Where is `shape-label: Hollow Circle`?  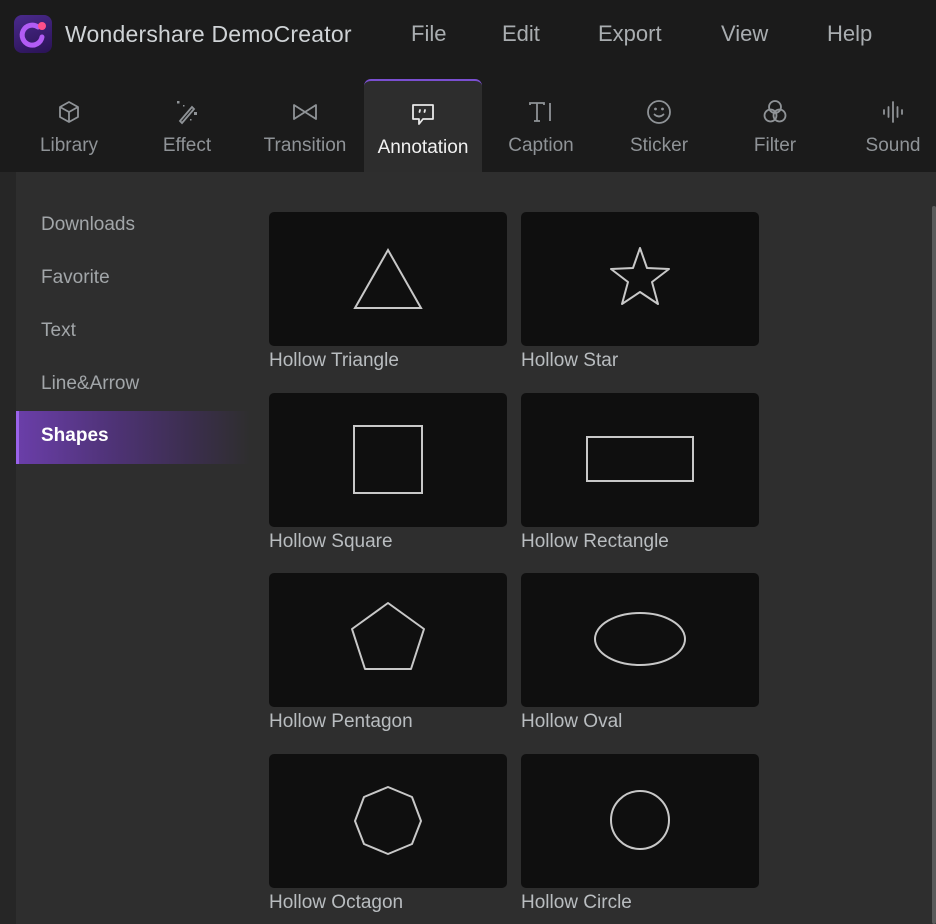
shape-label: Hollow Circle is located at coordinates (576, 902).